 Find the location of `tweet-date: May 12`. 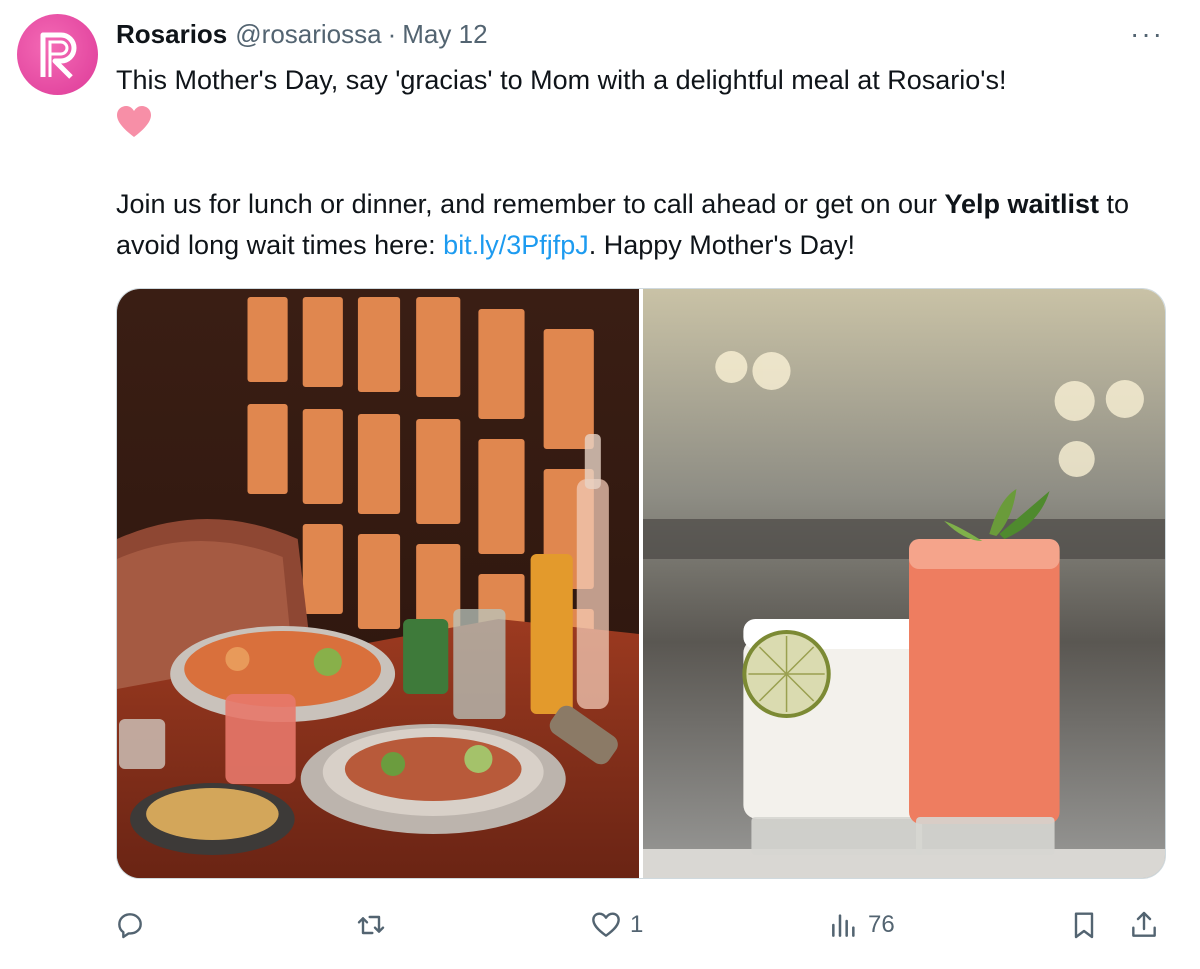

tweet-date: May 12 is located at coordinates (444, 34).